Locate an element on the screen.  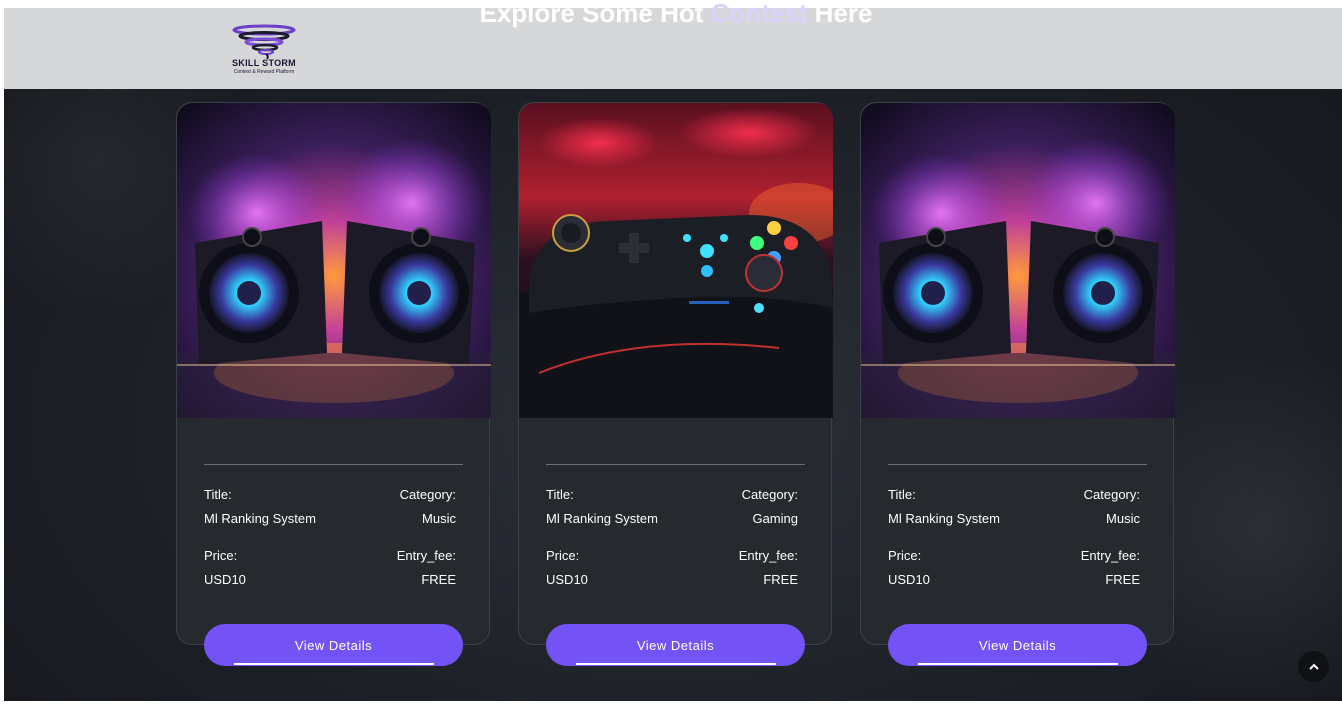
scroll-to-top-button is located at coordinates (1313, 666).